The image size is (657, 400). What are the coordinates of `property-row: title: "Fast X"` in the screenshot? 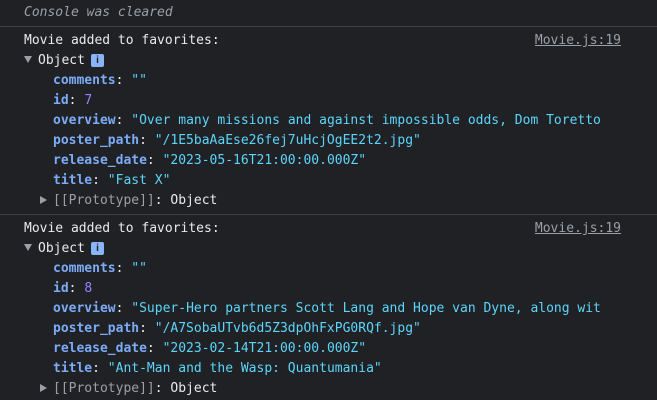 It's located at (112, 180).